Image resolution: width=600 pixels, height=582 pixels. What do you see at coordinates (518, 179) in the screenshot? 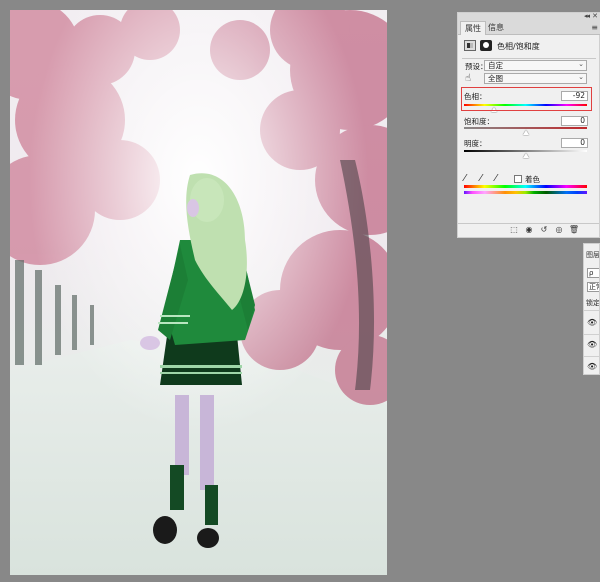
I see `colorize-checkbox` at bounding box center [518, 179].